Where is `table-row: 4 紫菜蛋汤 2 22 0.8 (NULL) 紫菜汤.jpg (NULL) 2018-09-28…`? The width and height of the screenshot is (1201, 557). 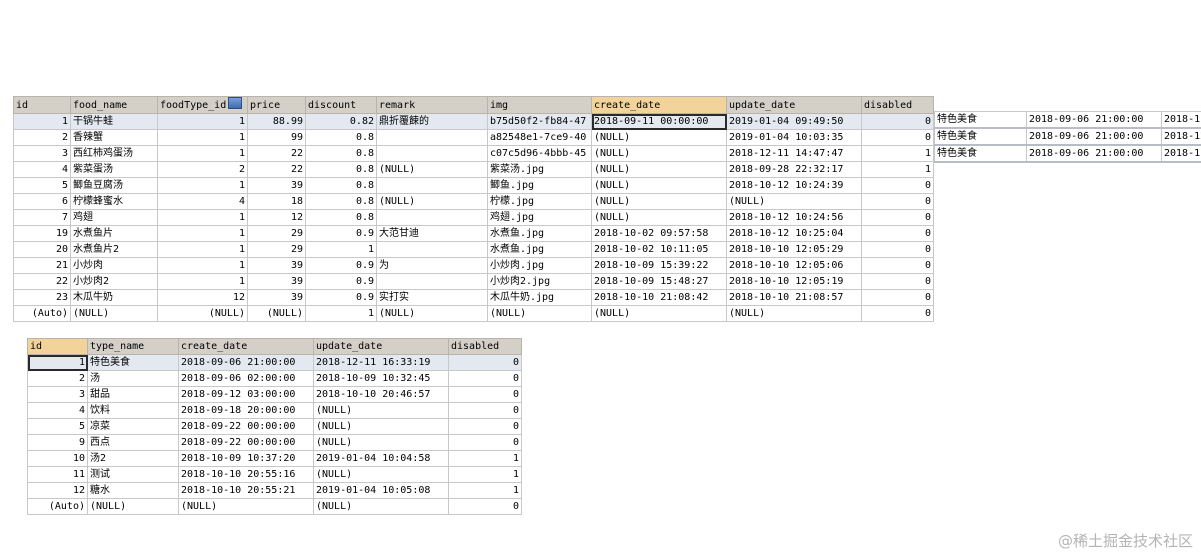
table-row: 4 紫菜蛋汤 2 22 0.8 (NULL) 紫菜汤.jpg (NULL) 2018-09-28… is located at coordinates (473, 169).